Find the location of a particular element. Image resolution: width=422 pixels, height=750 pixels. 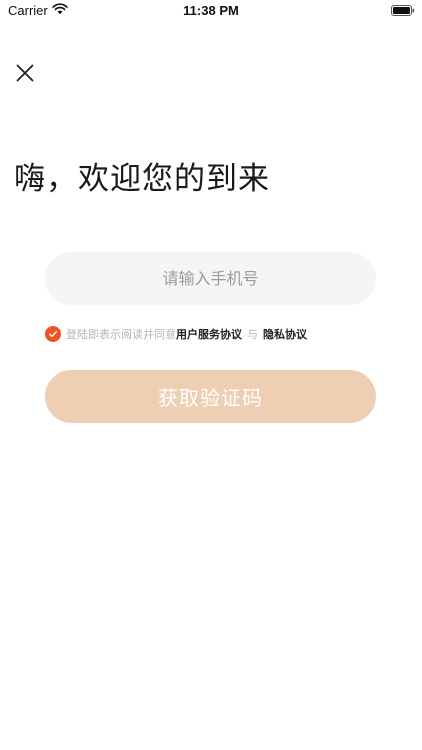

status-bar: Carrier 11:38 PM is located at coordinates (211, 11).